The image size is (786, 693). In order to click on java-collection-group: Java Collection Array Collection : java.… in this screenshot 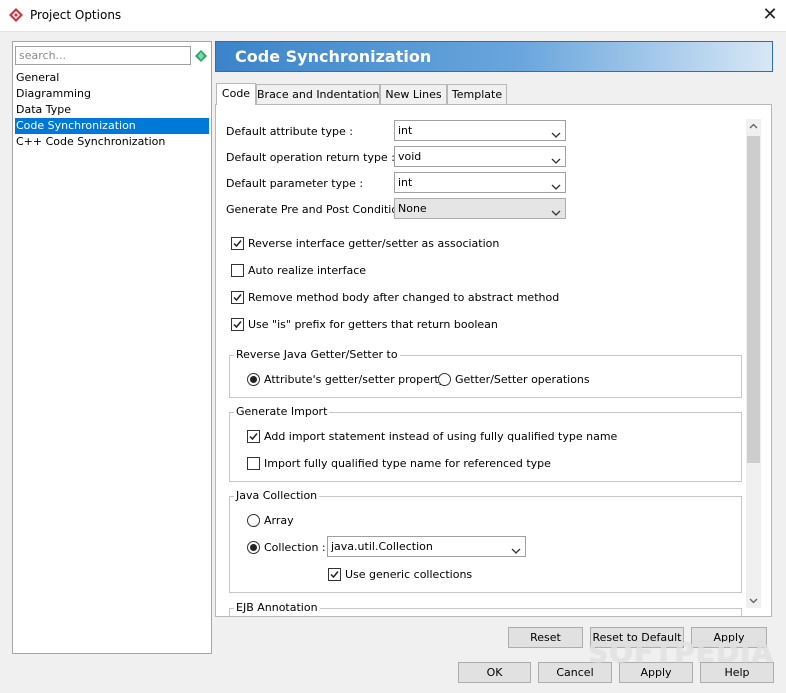, I will do `click(485, 541)`.